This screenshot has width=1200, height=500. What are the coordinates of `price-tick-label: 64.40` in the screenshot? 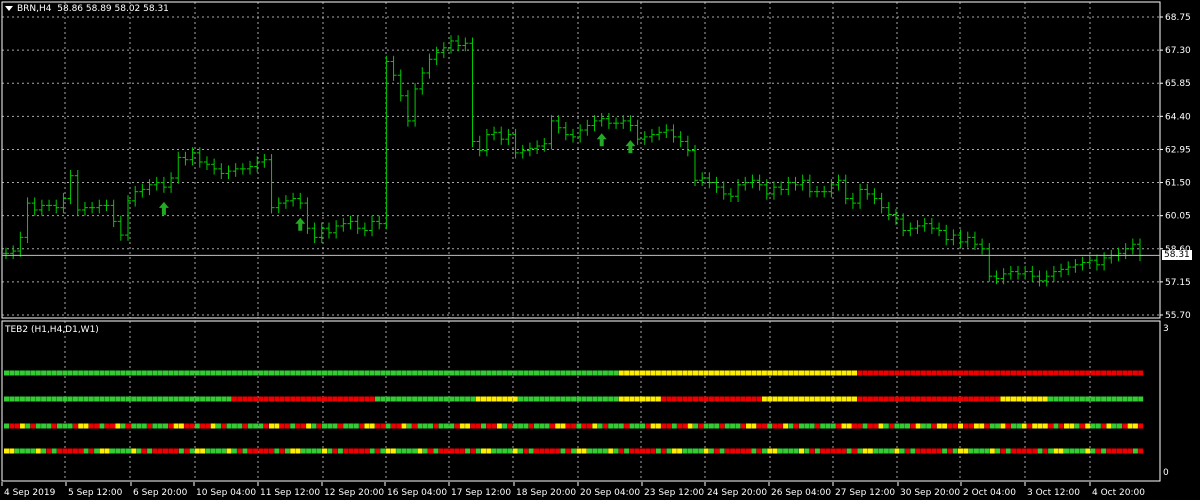 It's located at (1178, 117).